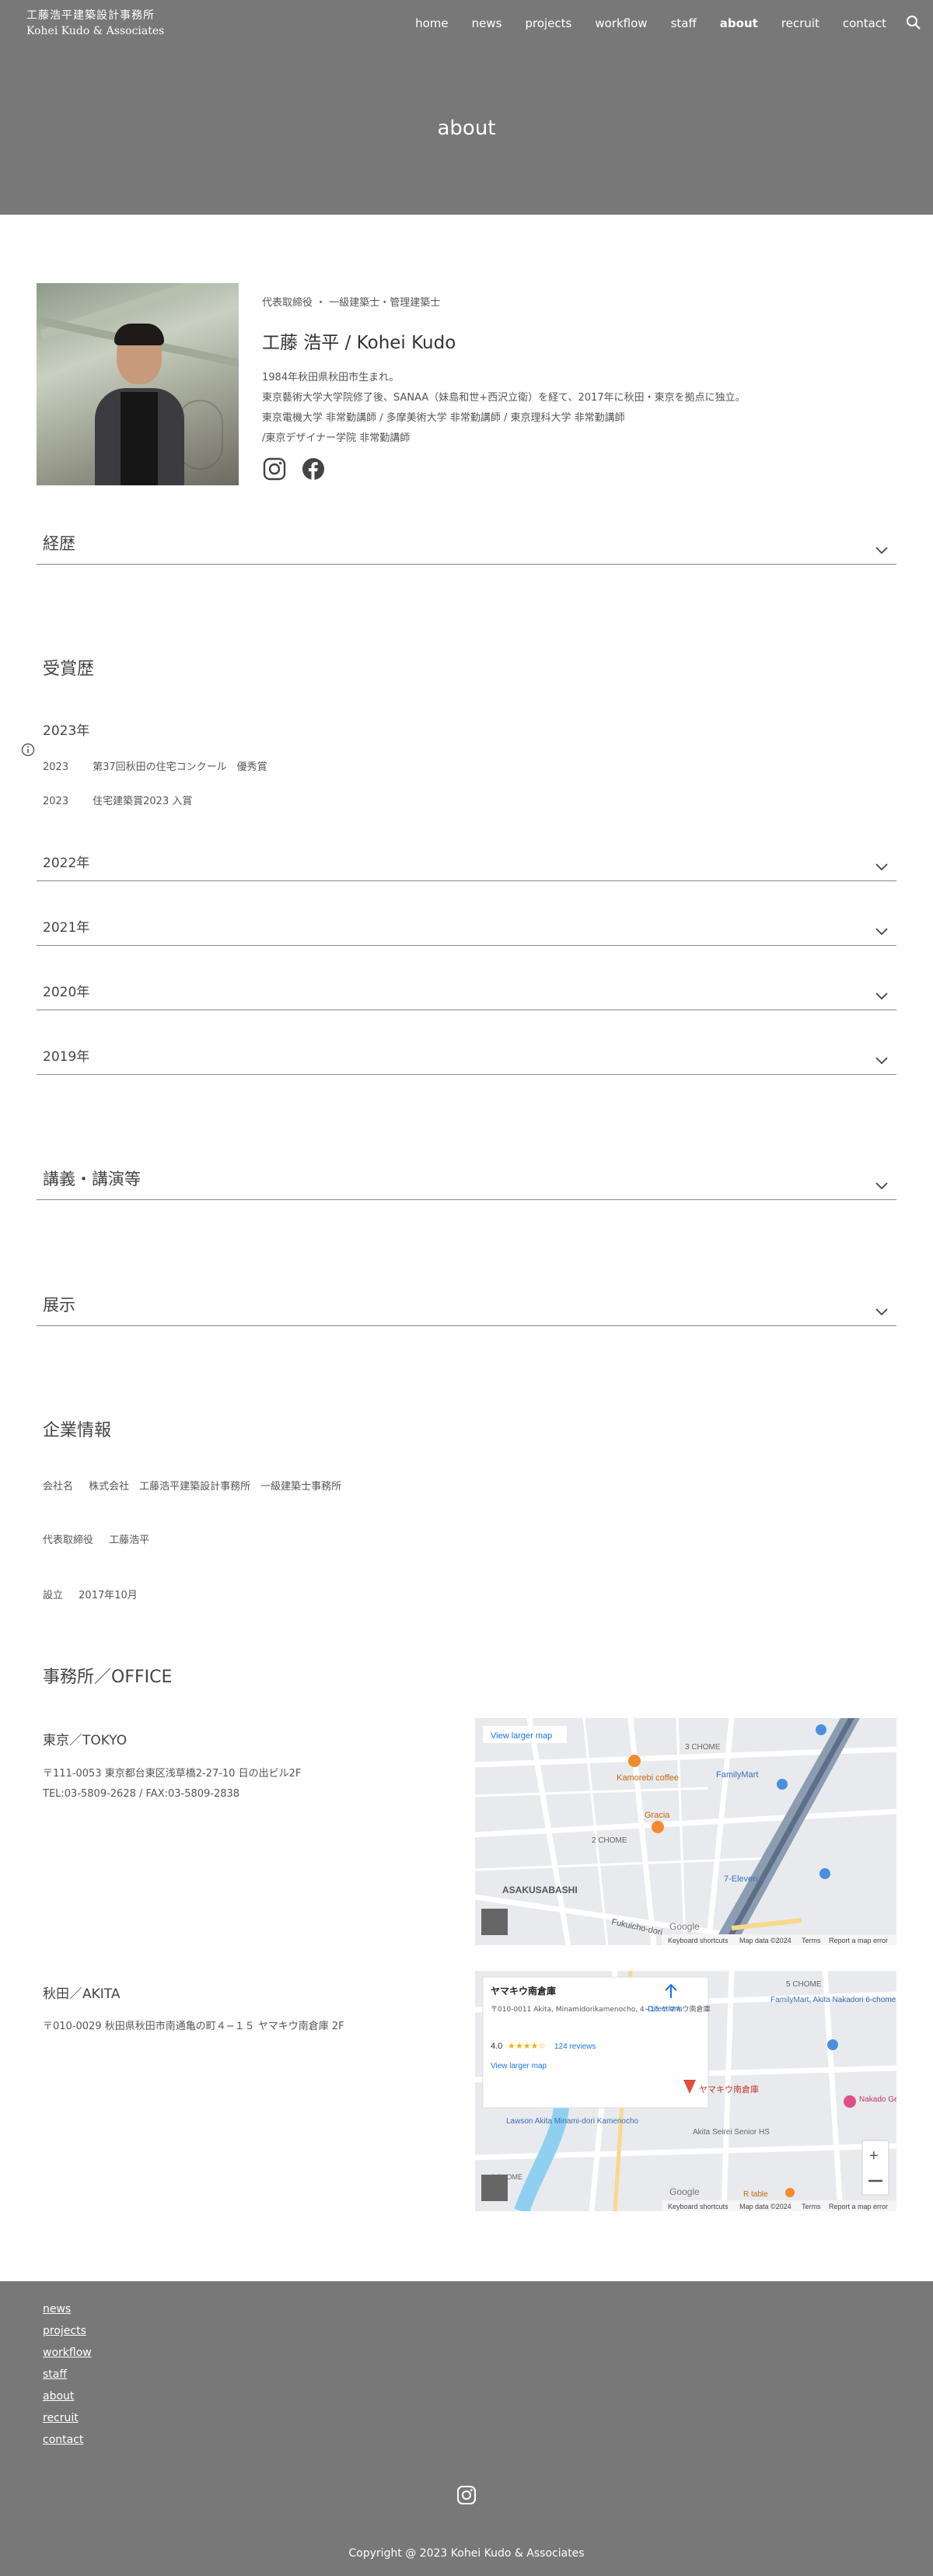 The image size is (933, 2576). Describe the element at coordinates (729, 2089) in the screenshot. I see `map-label: ヤマキウ南倉庫` at that location.